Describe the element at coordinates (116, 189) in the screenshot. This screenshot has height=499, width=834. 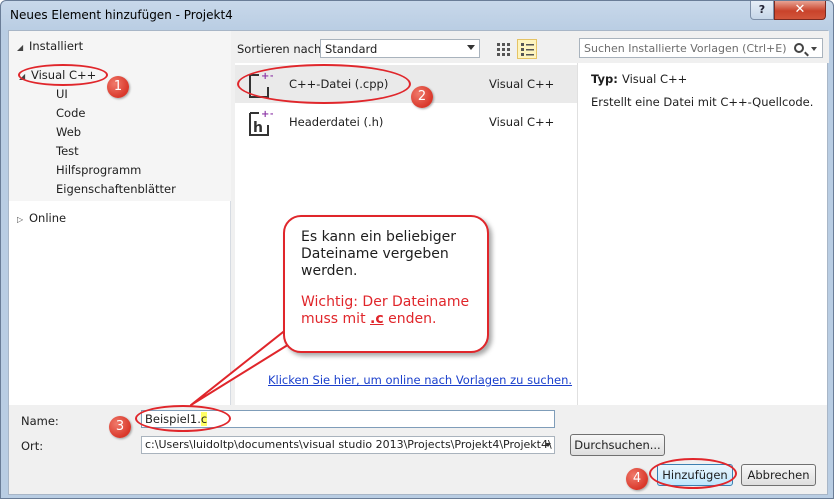
I see `tree-item-eigenschaftenblaetter: Eigenschaftenblätter` at that location.